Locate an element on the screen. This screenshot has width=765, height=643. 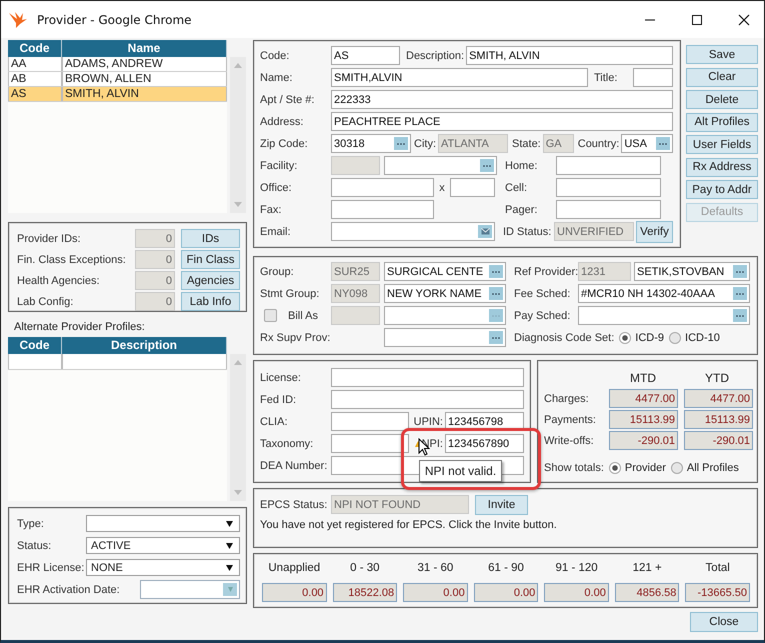
column-header: MTD is located at coordinates (643, 377).